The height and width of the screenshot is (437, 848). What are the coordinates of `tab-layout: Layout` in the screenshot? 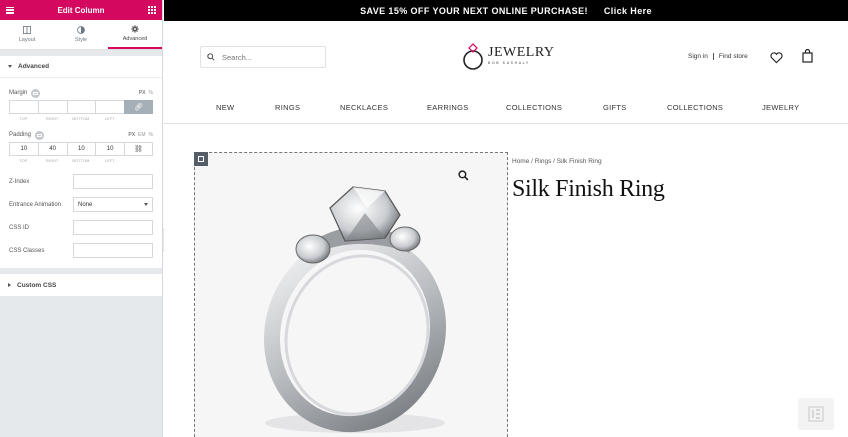 It's located at (27, 34).